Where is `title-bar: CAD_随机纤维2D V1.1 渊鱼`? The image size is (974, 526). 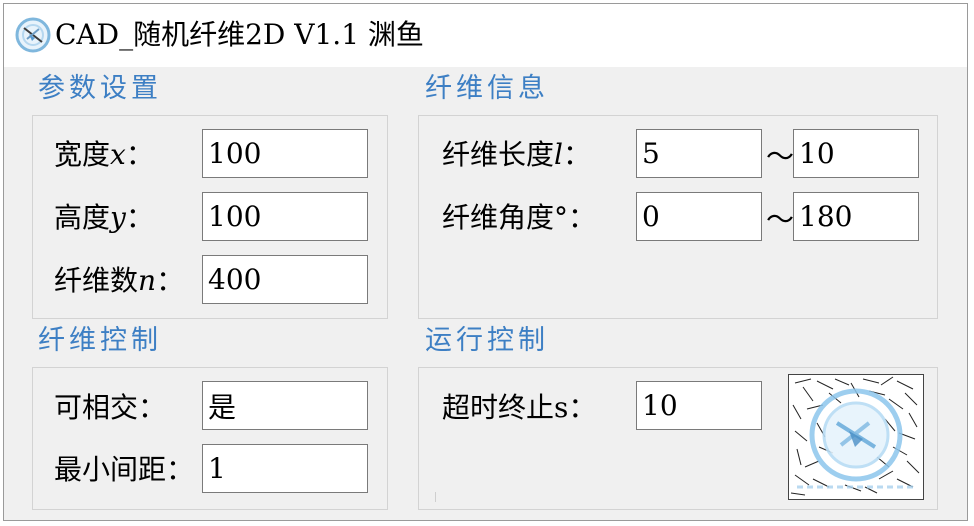 title-bar: CAD_随机纤维2D V1.1 渊鱼 is located at coordinates (485, 35).